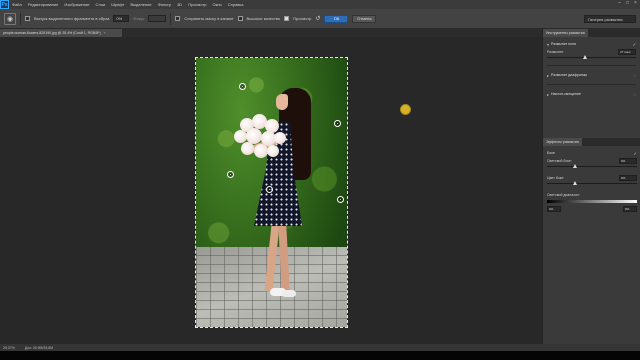 The width and height of the screenshot is (640, 360). Describe the element at coordinates (562, 142) in the screenshot. I see `tab-blur-effects: Эффекты размытия` at that location.